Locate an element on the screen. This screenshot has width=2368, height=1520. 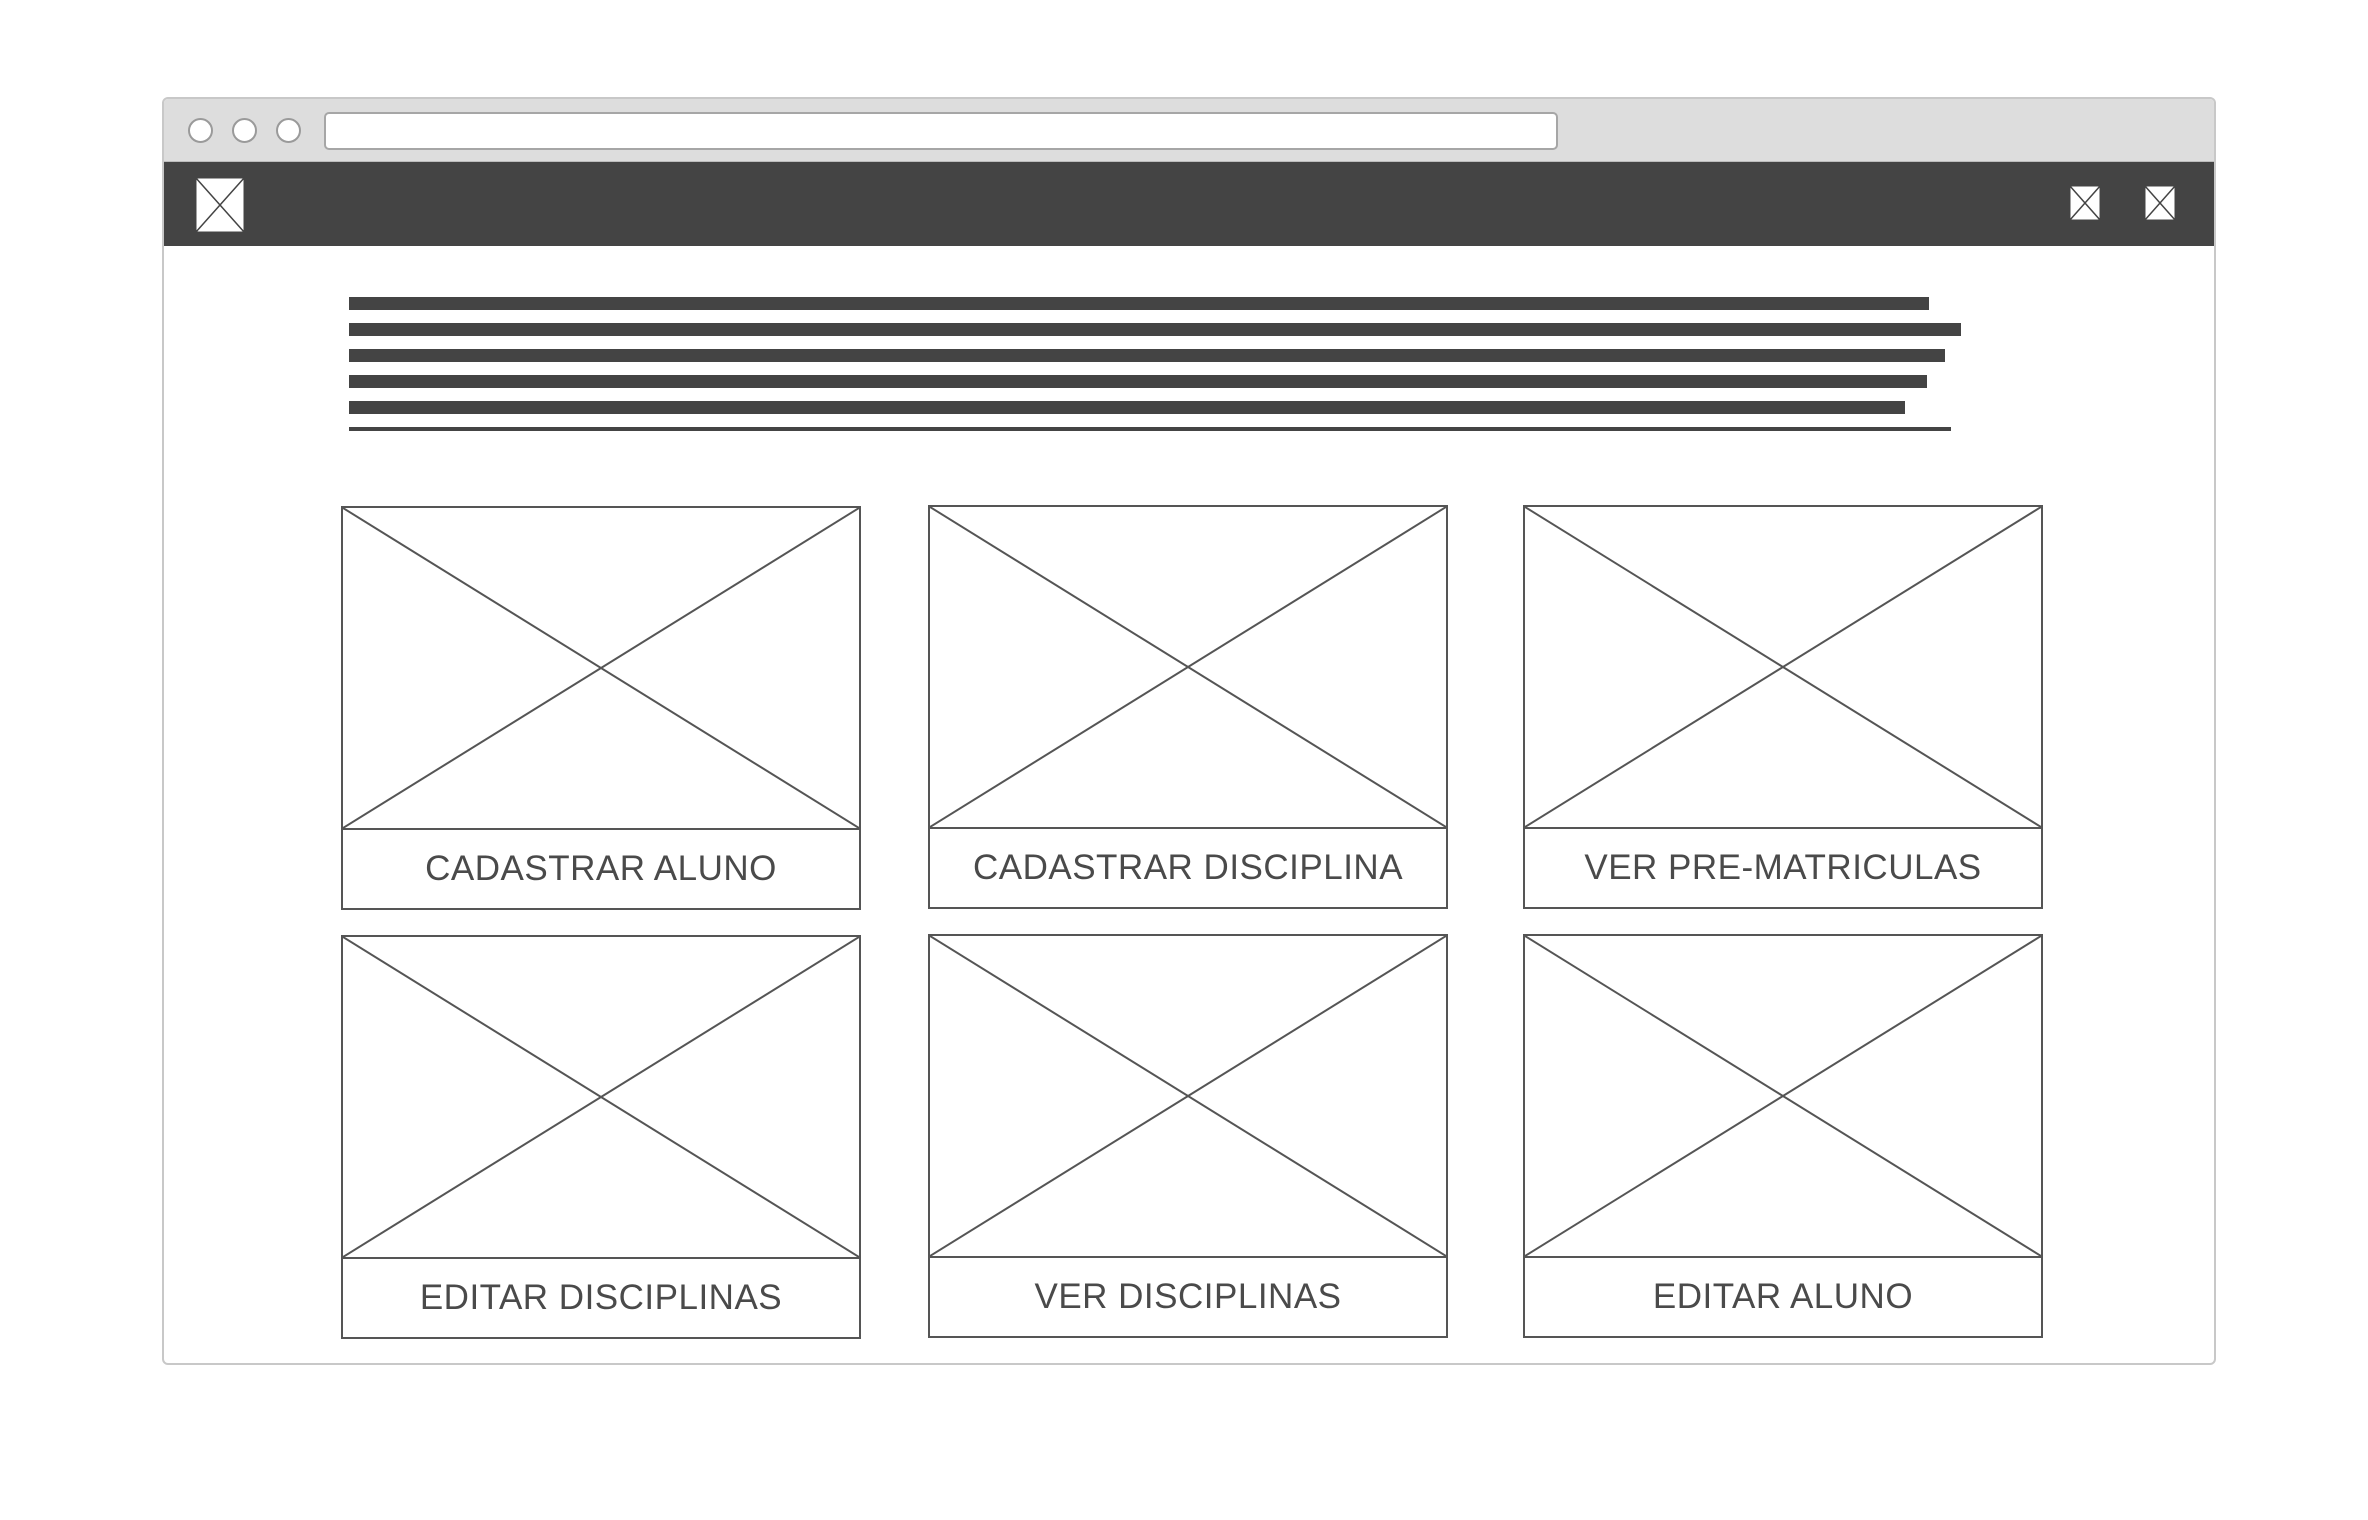
window-close-button is located at coordinates (200, 130).